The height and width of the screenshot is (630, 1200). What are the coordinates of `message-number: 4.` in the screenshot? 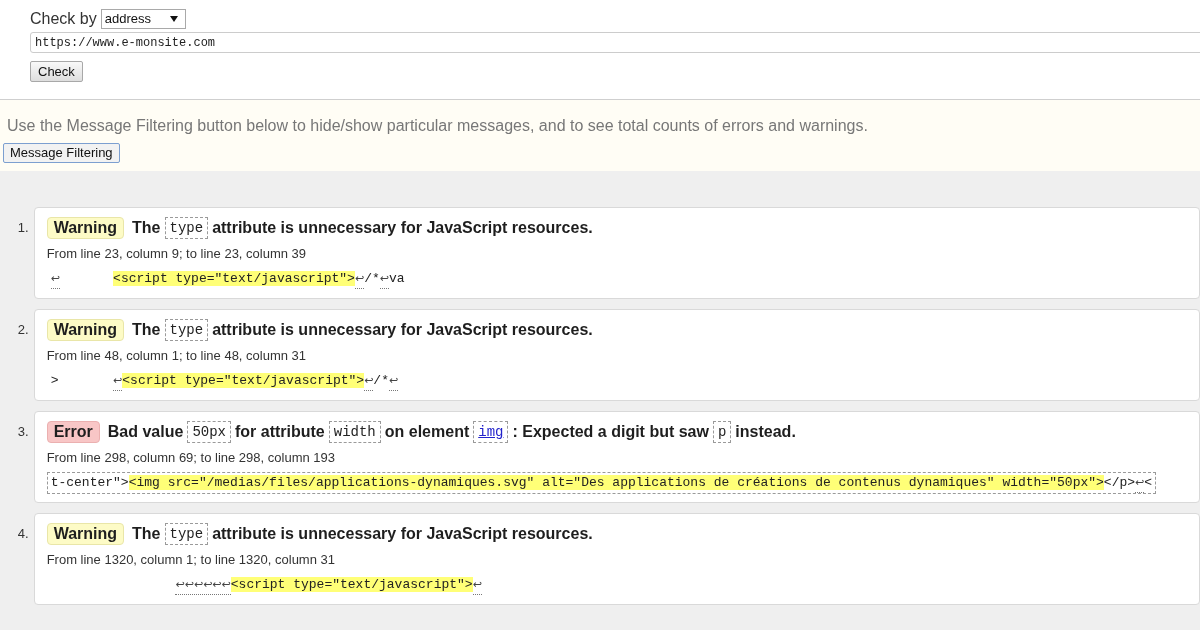 It's located at (23, 534).